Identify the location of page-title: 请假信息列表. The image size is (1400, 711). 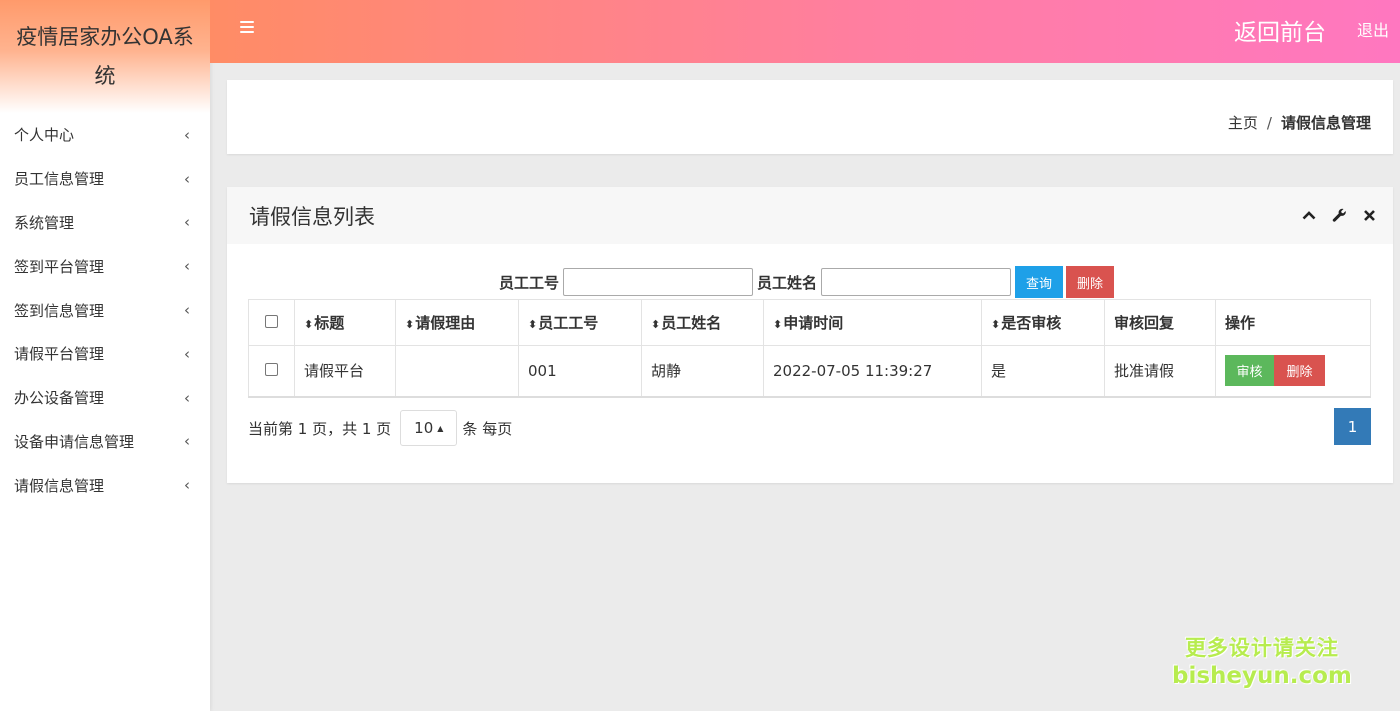
(312, 217).